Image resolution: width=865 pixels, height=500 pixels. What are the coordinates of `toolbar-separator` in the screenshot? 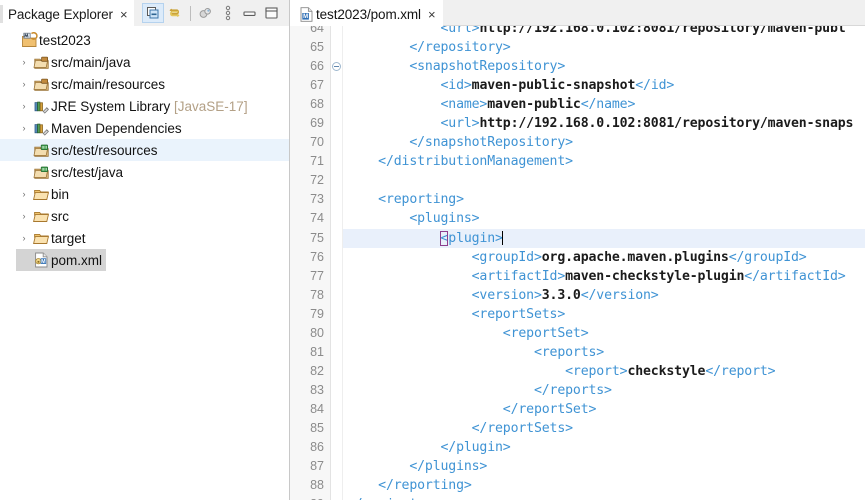 It's located at (190, 13).